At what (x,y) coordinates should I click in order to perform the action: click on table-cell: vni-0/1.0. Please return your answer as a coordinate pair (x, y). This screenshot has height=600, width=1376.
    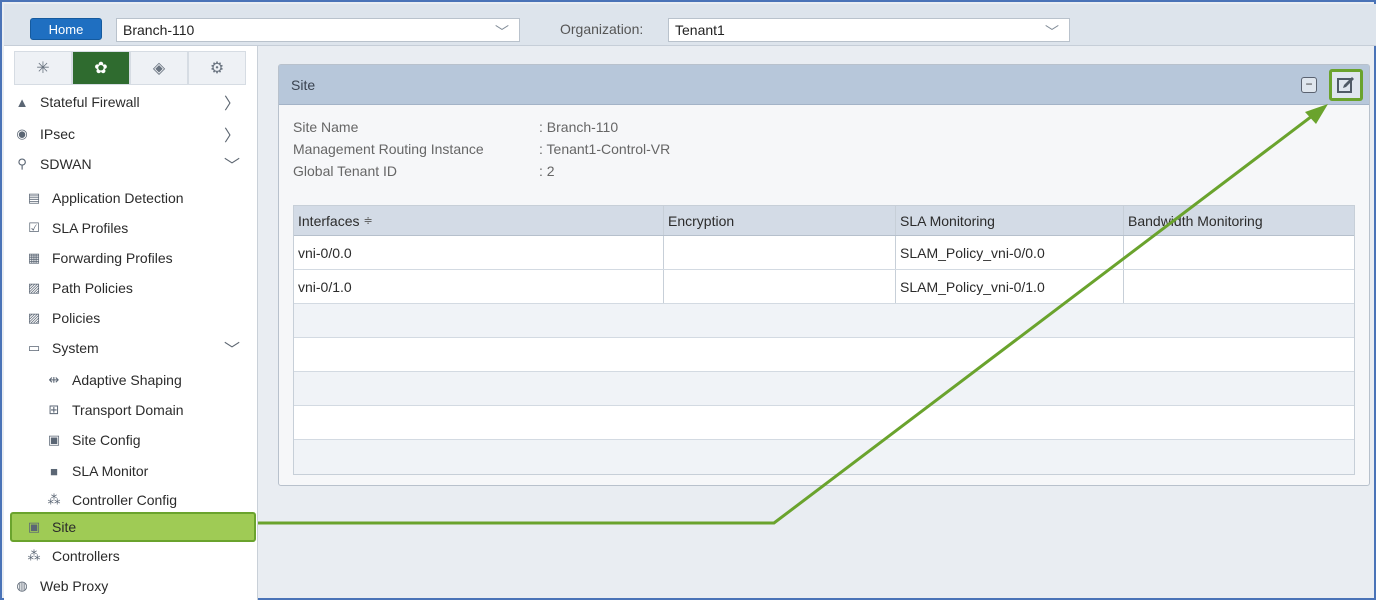
    Looking at the image, I should click on (479, 286).